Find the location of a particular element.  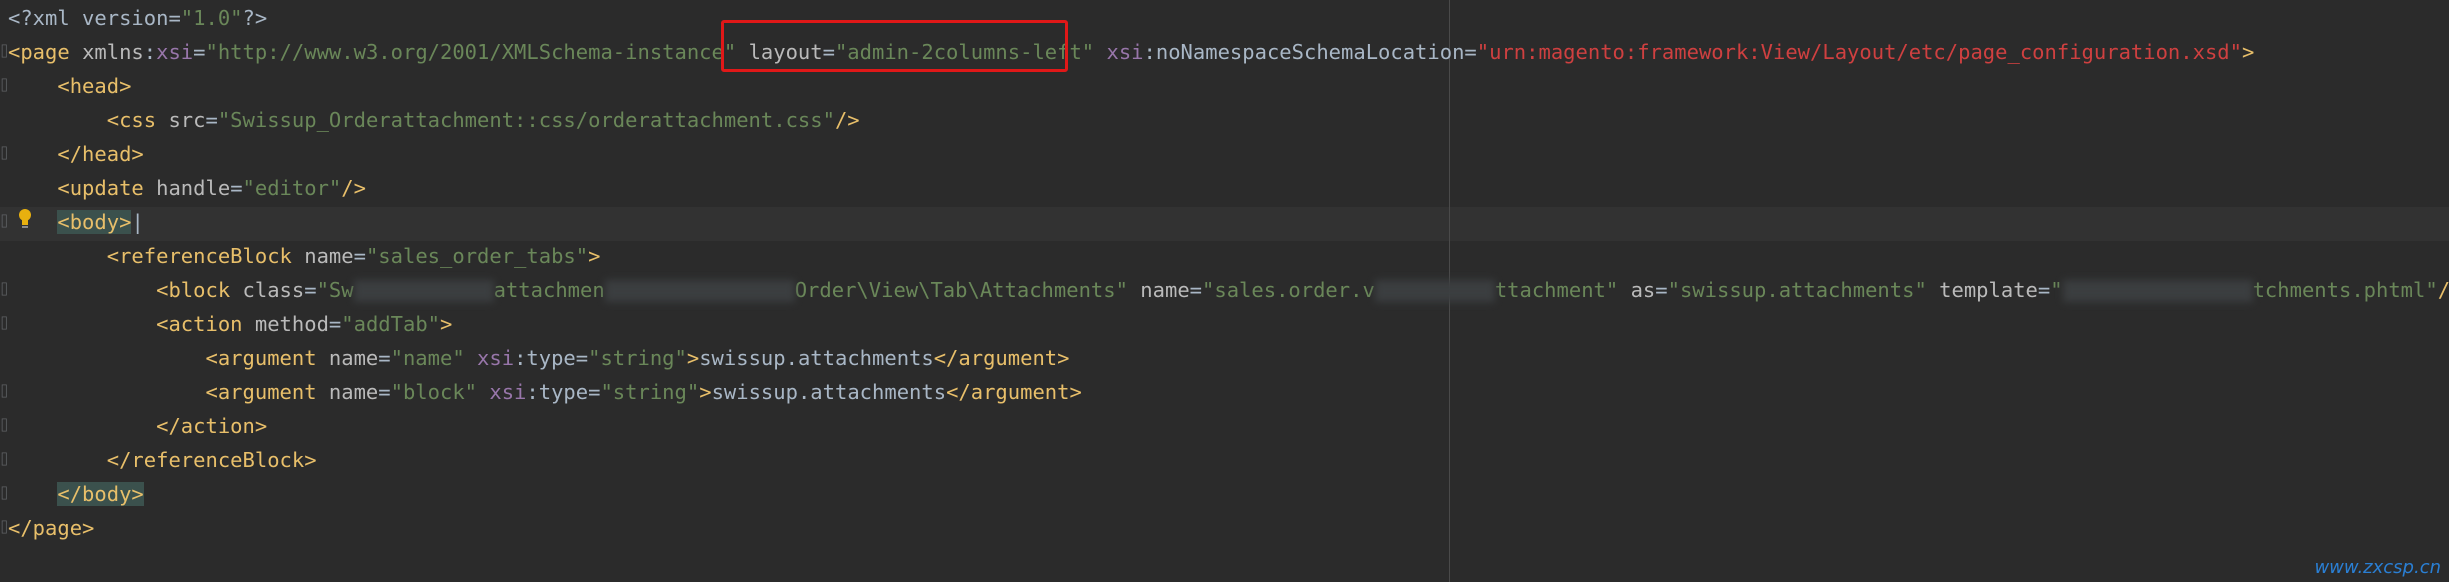

code-token: class is located at coordinates (273, 290).